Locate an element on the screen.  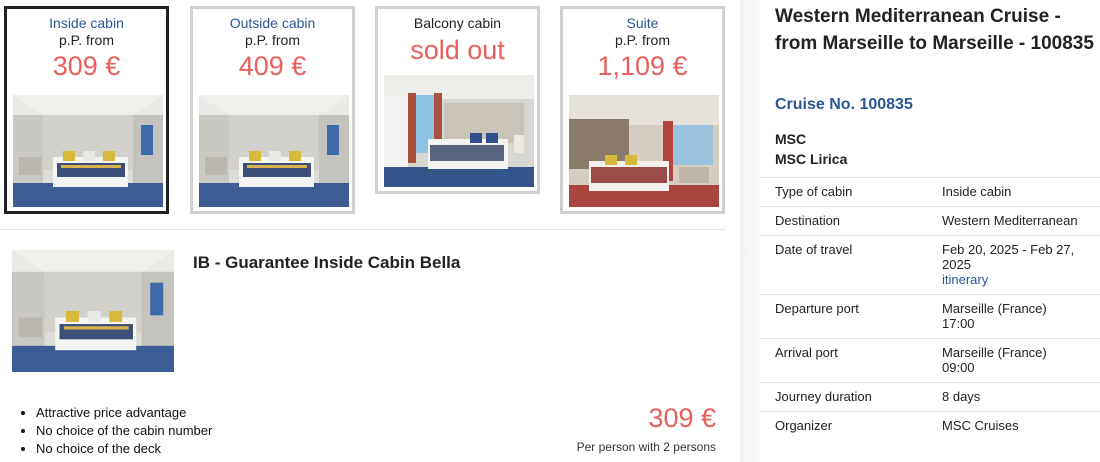
cabin-card-price: 309 € is located at coordinates (86, 66).